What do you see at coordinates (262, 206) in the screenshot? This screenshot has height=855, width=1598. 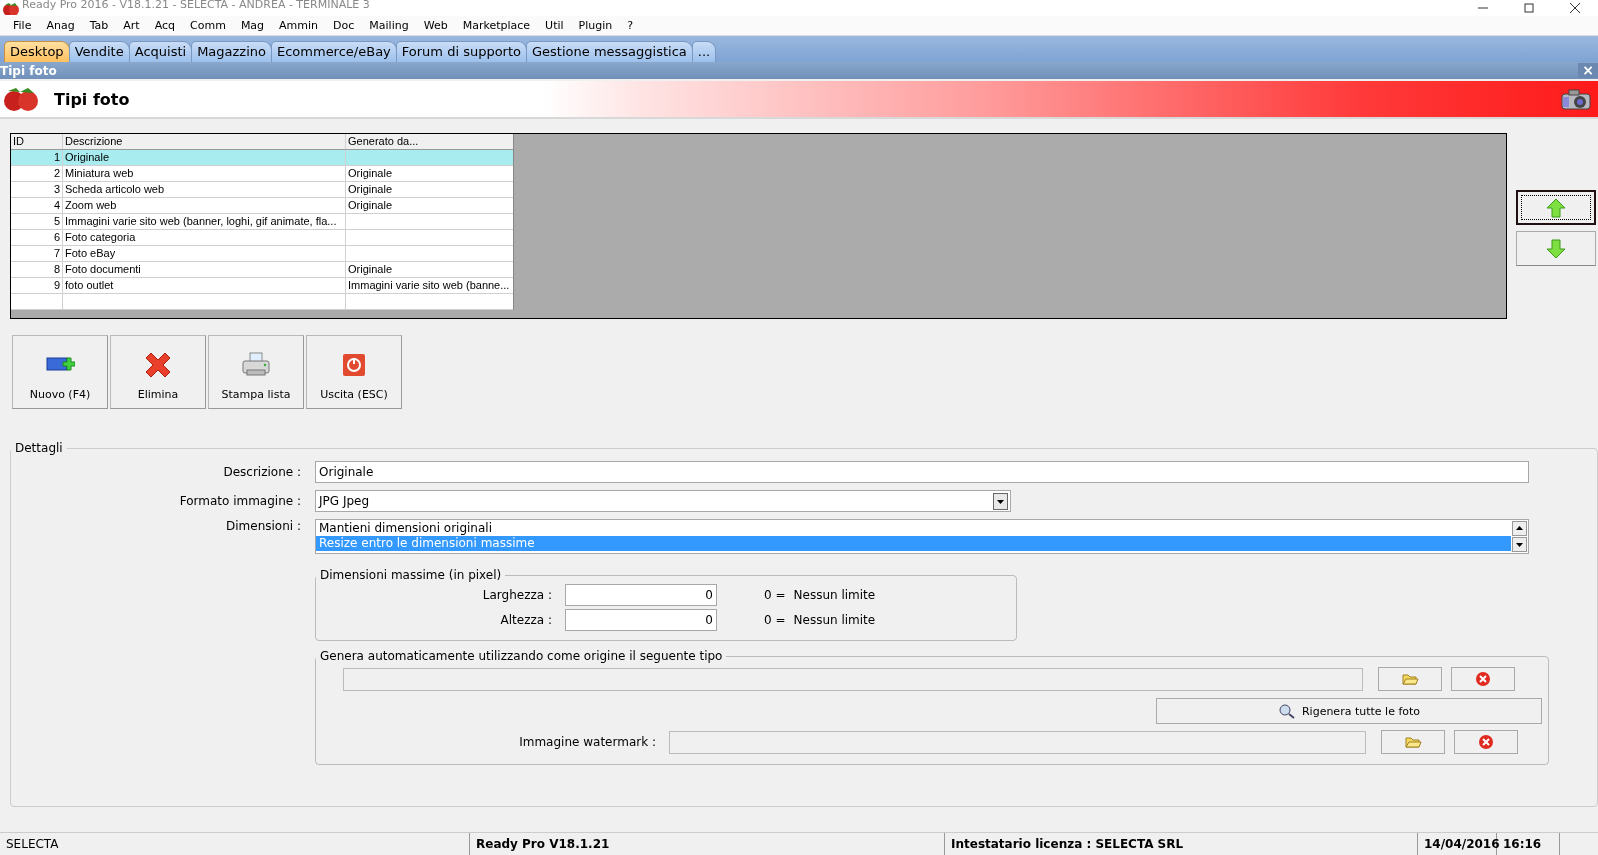 I see `table-row: 4 Zoom web Originale` at bounding box center [262, 206].